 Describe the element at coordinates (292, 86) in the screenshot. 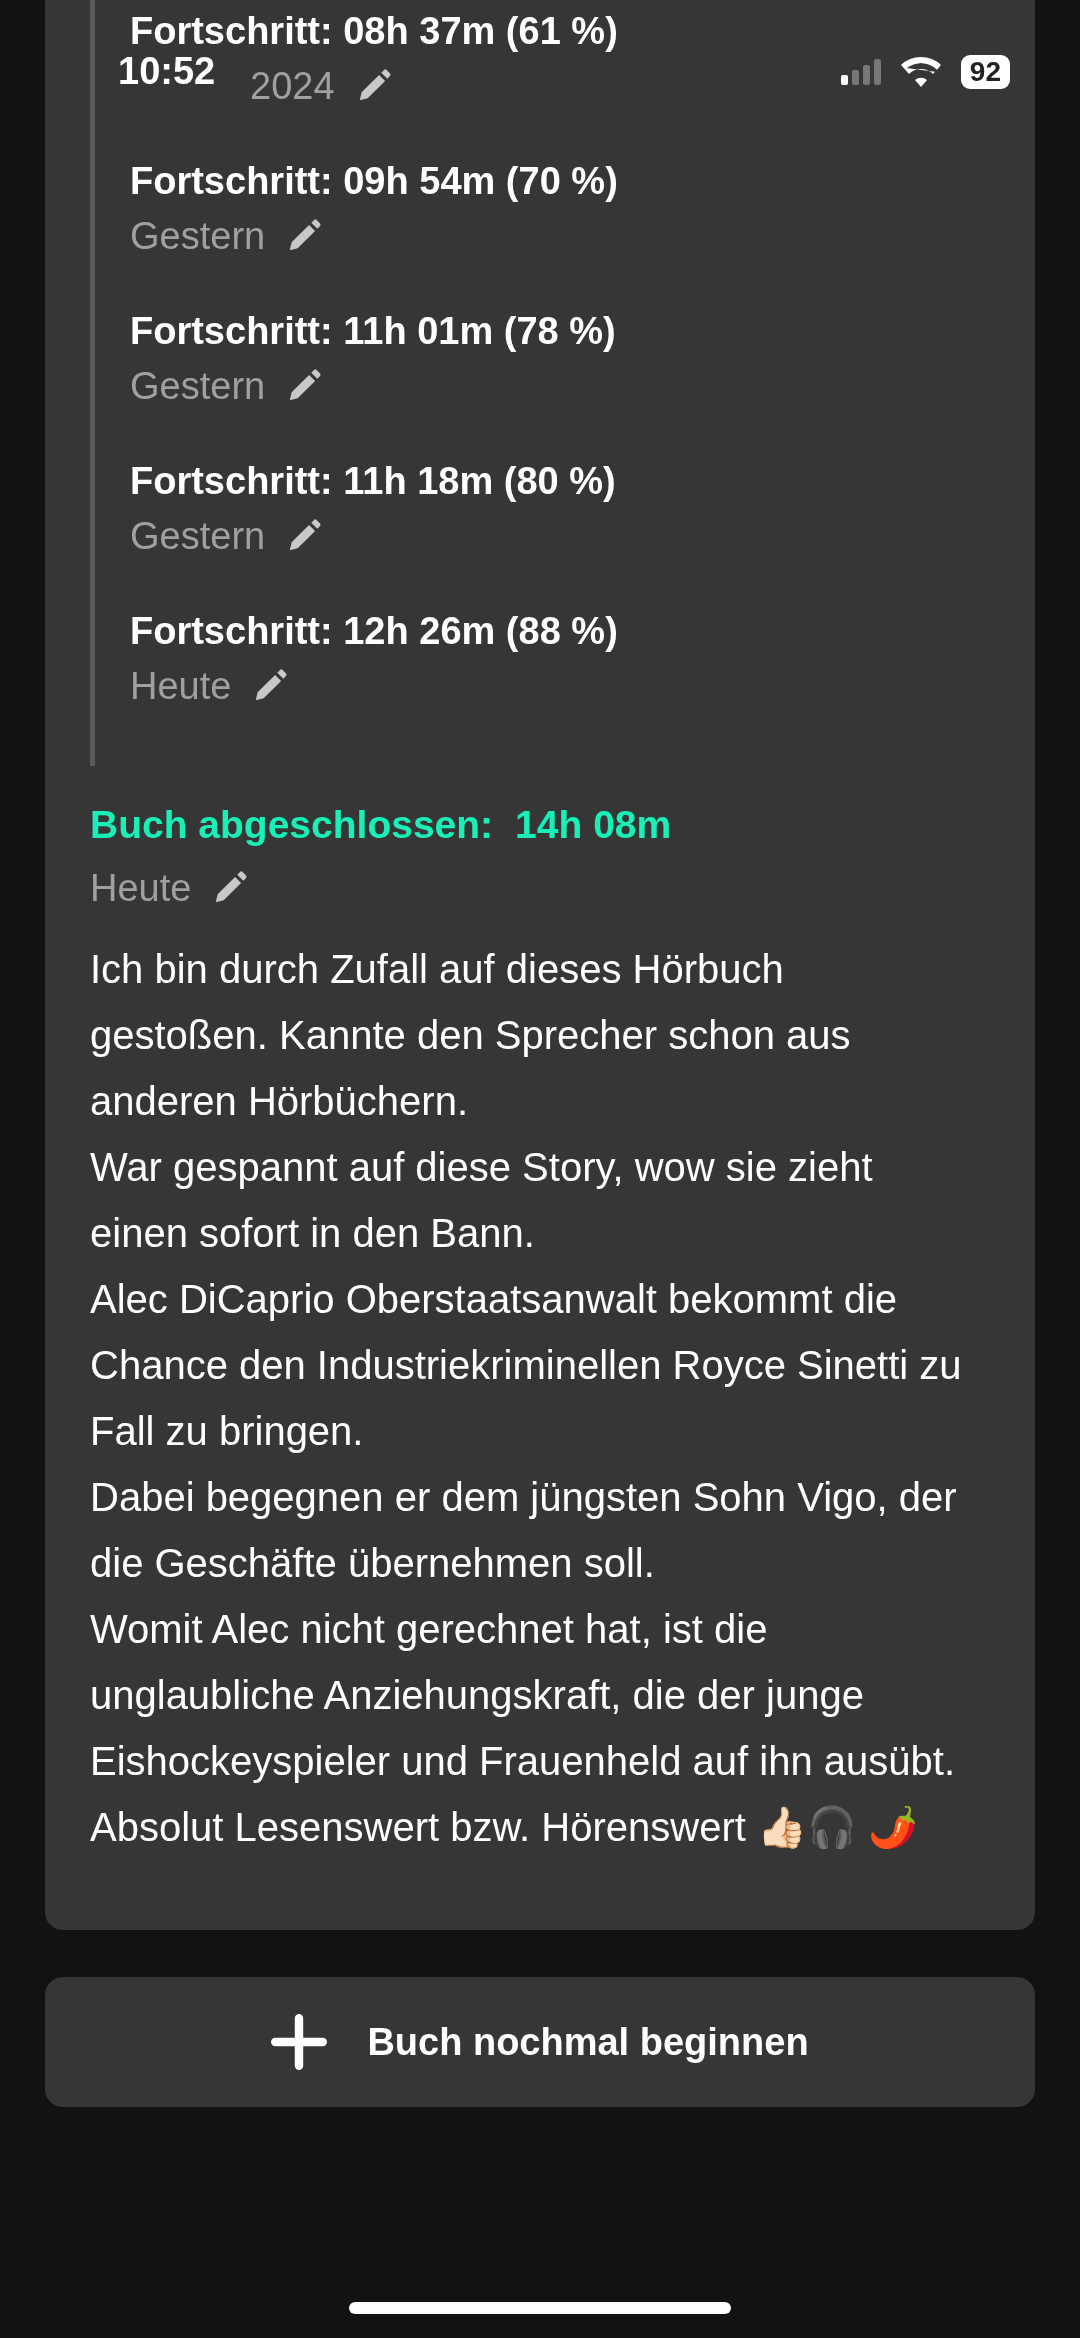

I see `entry-date: 2024` at that location.